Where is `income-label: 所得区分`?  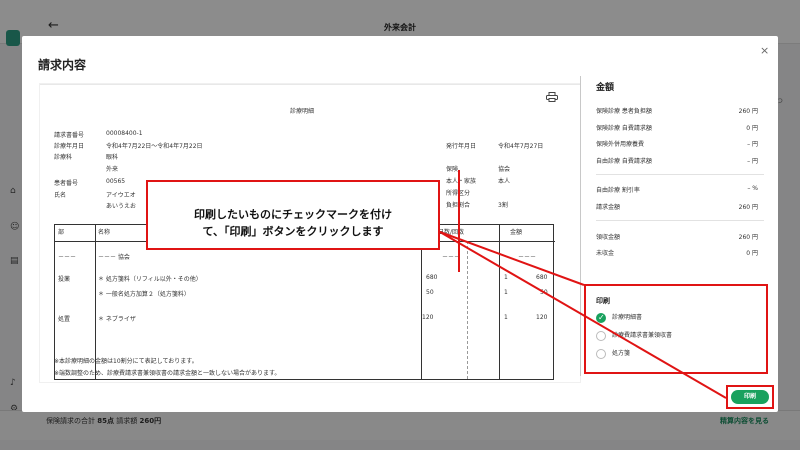 income-label: 所得区分 is located at coordinates (458, 193).